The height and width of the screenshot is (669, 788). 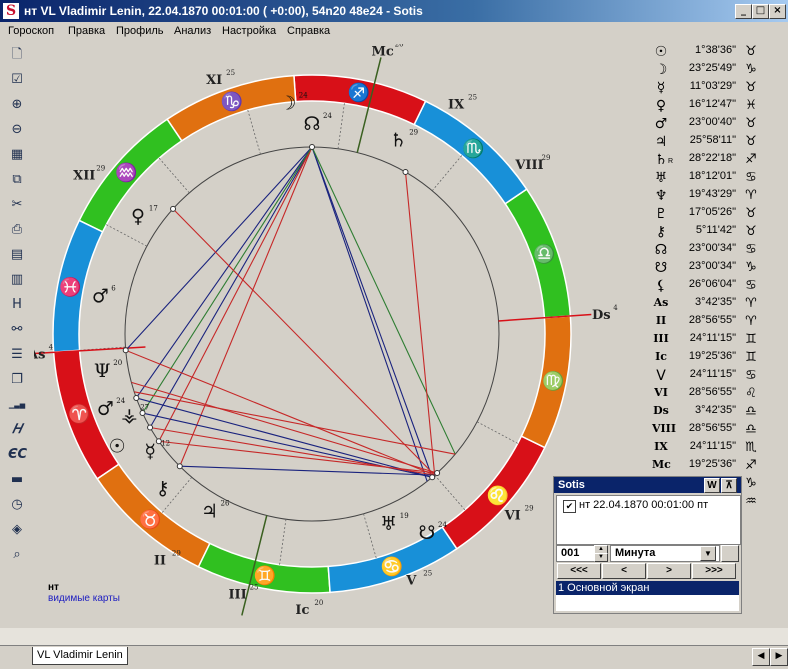 What do you see at coordinates (17, 530) in the screenshot?
I see `map-icon: ◈` at bounding box center [17, 530].